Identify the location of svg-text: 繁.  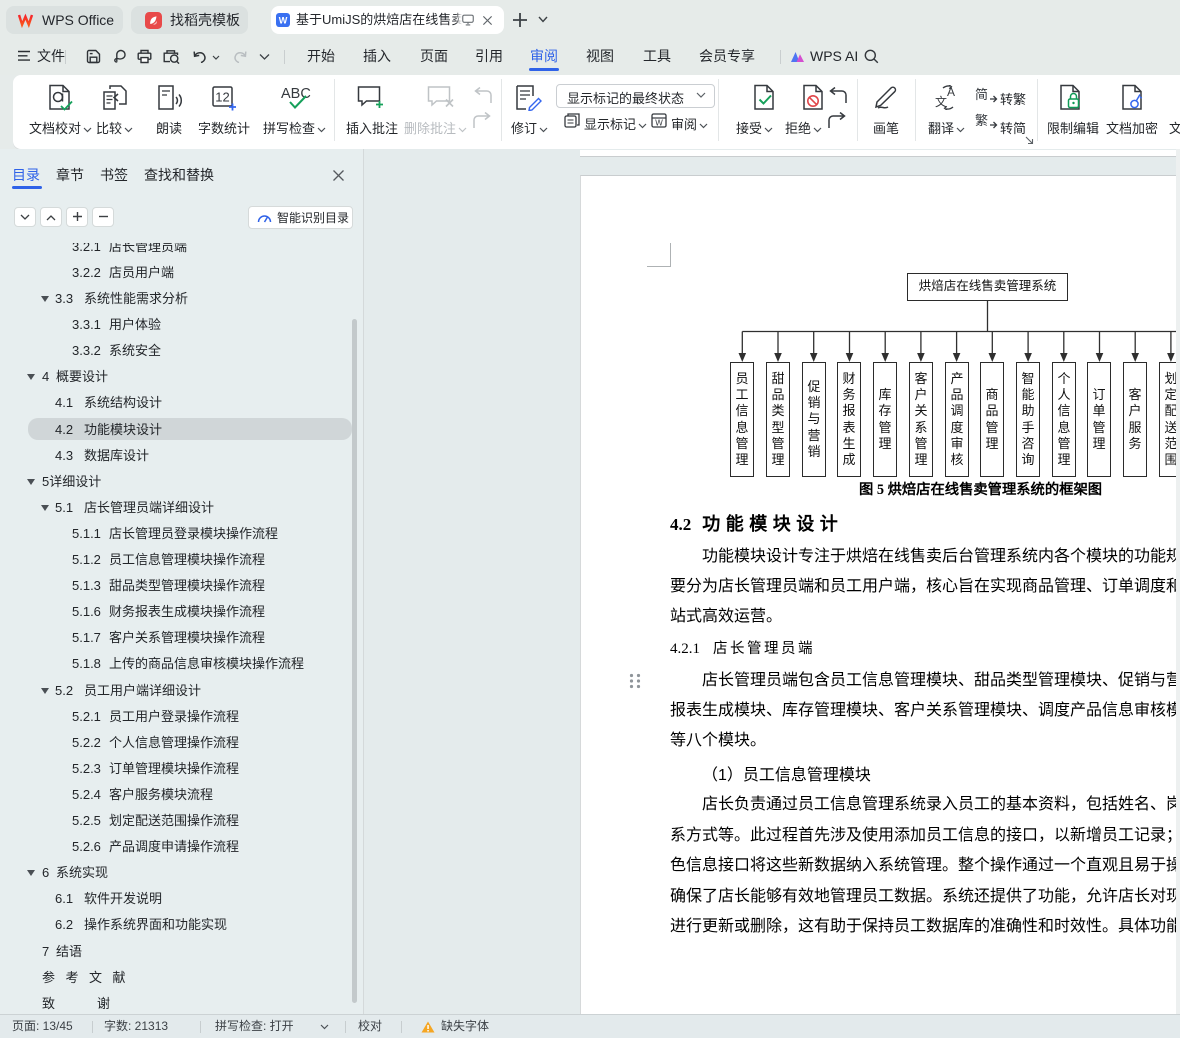
(981, 120).